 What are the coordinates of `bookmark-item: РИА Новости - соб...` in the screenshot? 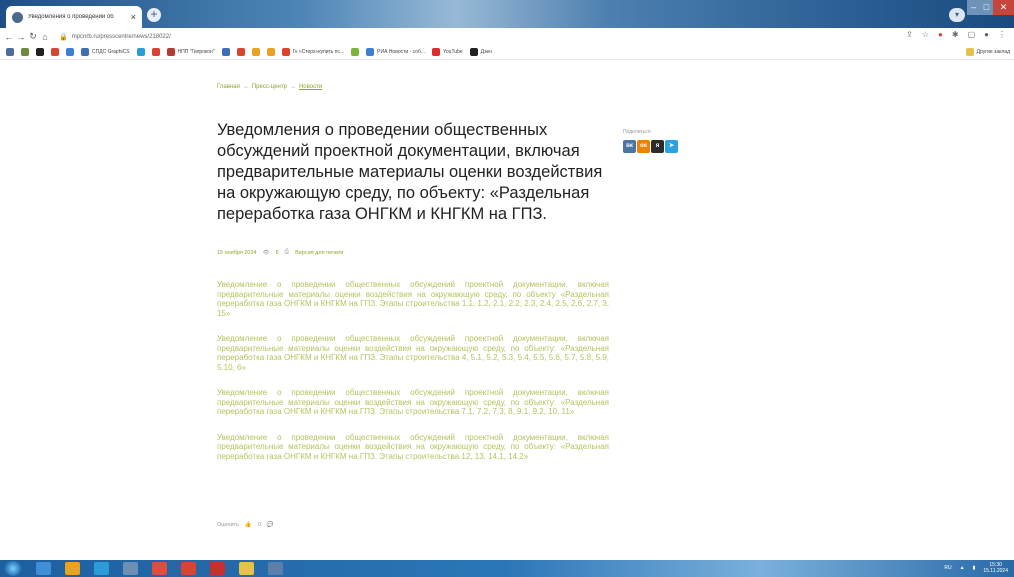 It's located at (395, 52).